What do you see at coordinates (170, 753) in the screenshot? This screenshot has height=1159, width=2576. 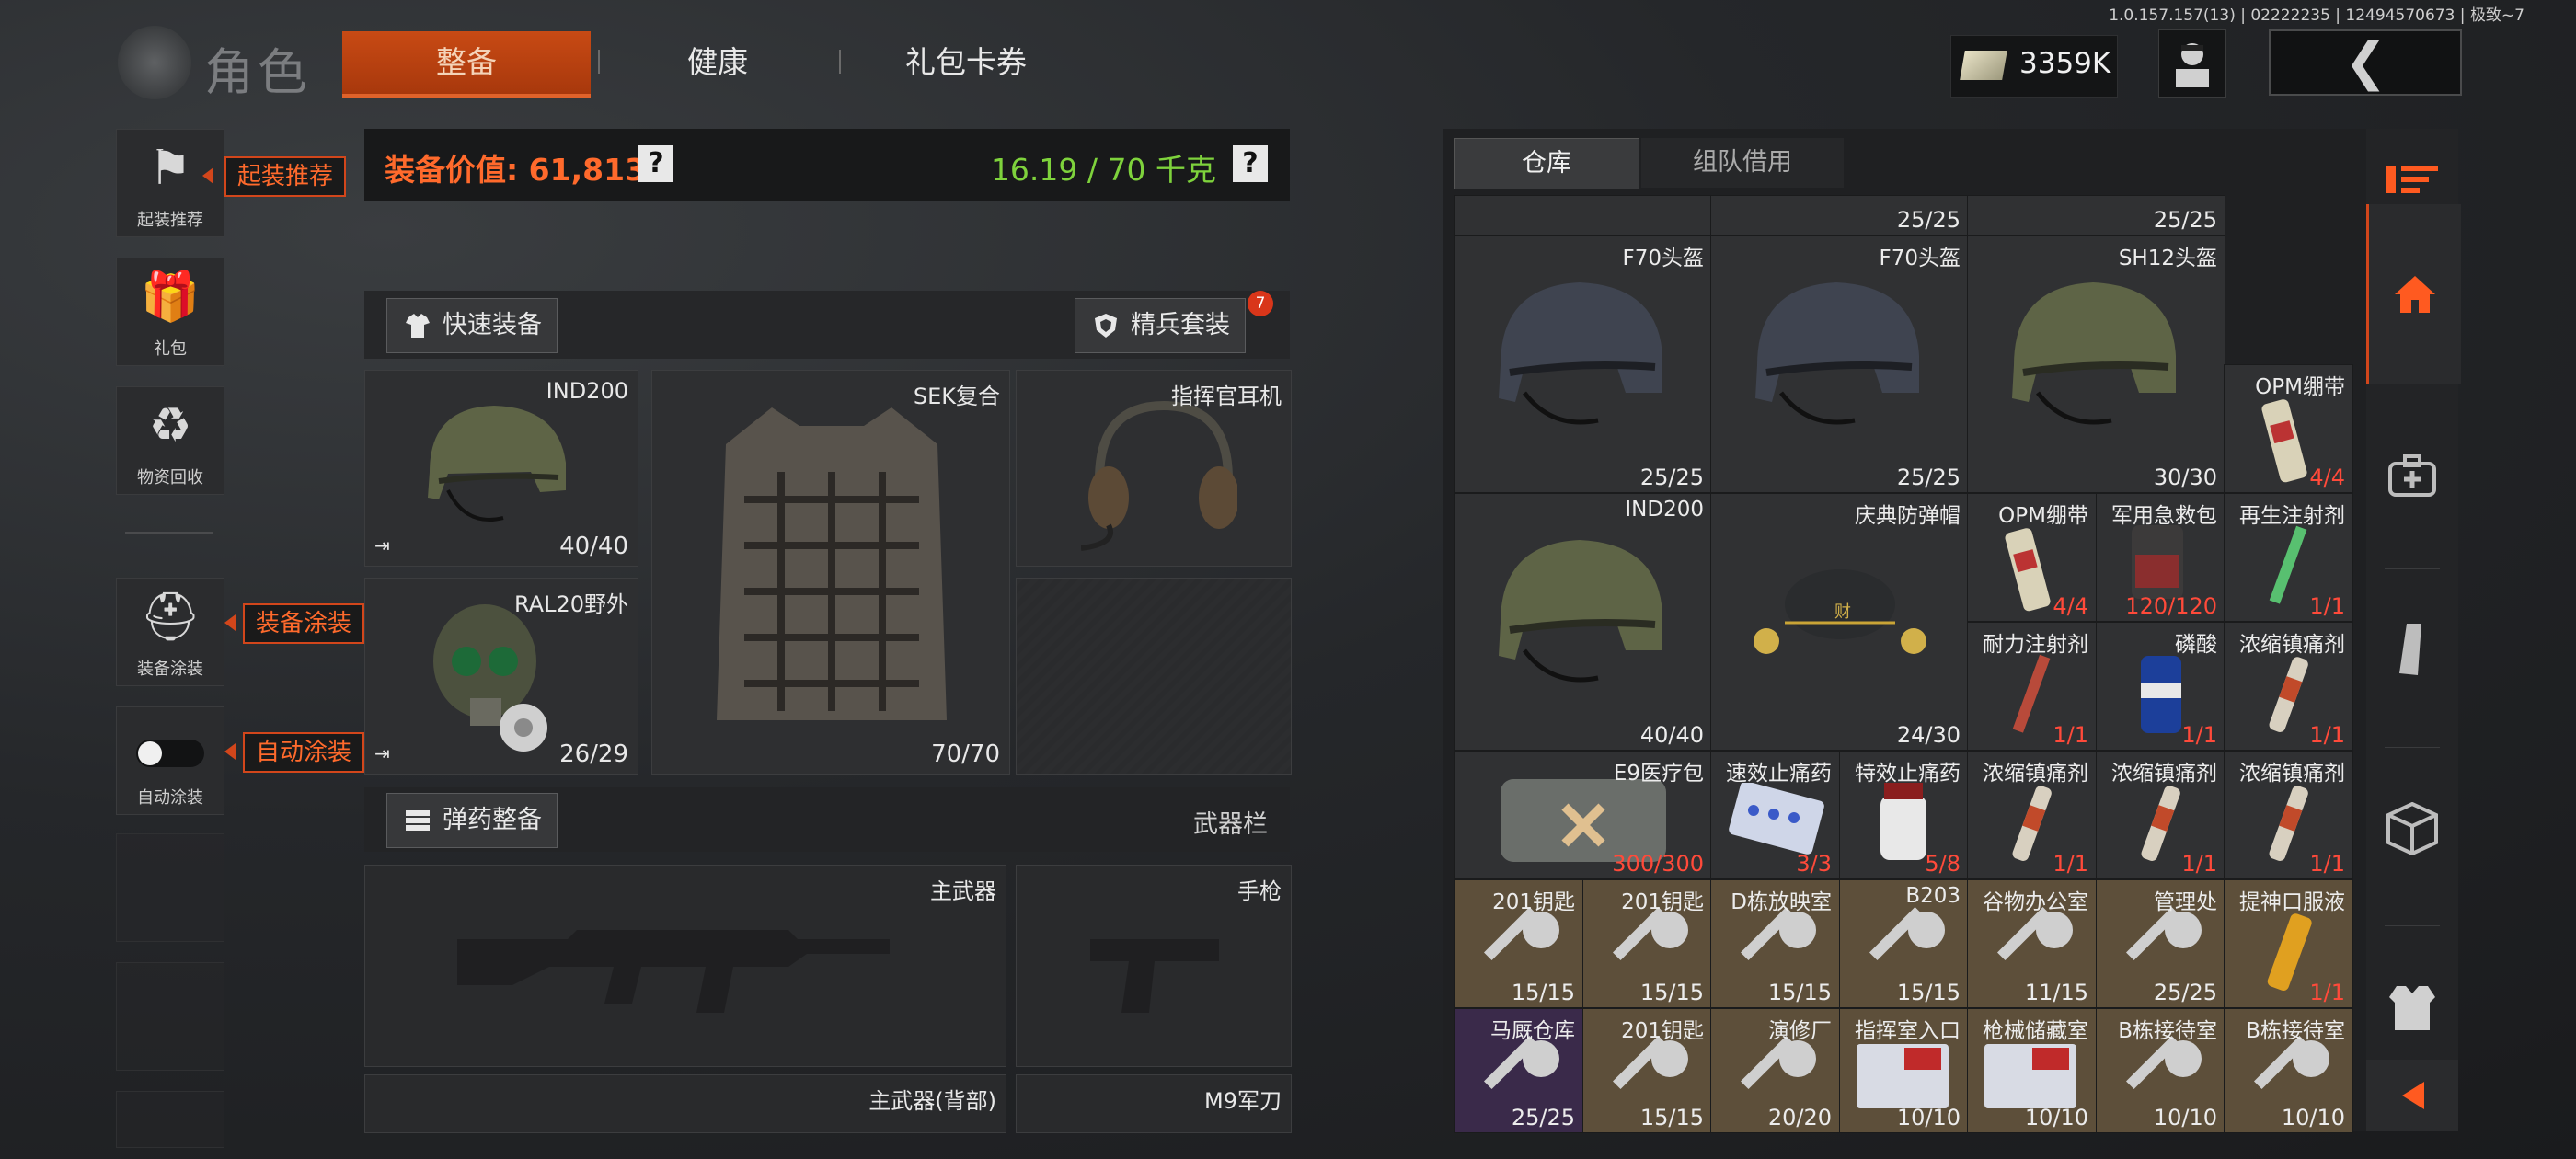 I see `auto-paint-toggle` at bounding box center [170, 753].